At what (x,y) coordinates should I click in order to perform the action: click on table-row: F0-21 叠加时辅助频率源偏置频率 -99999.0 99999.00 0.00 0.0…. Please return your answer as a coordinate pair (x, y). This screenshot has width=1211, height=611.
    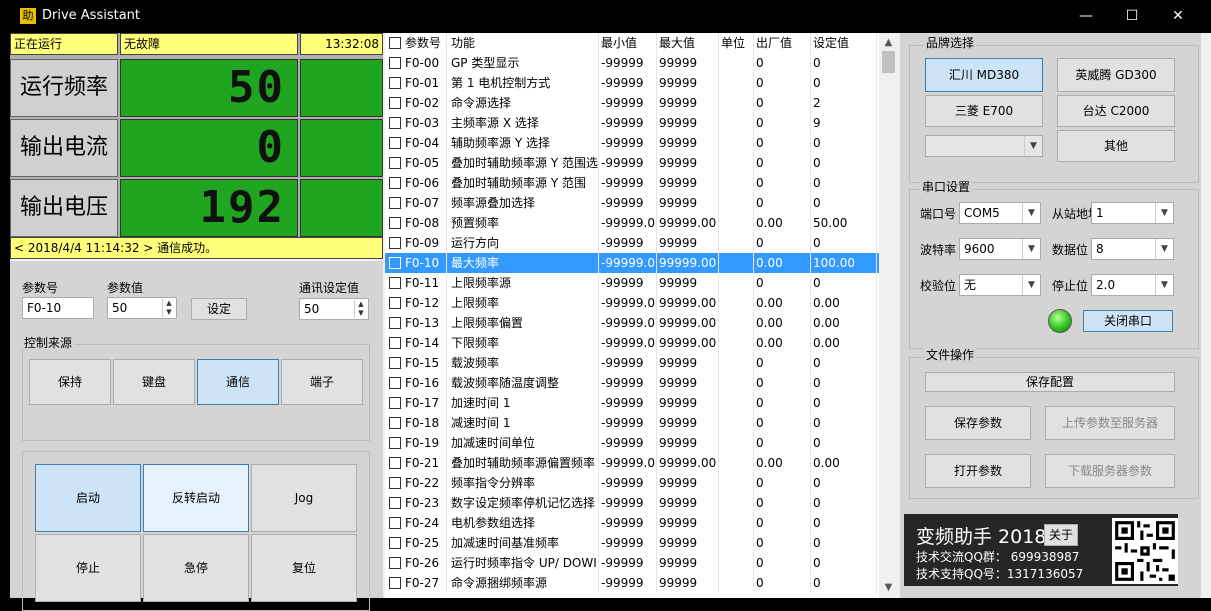
    Looking at the image, I should click on (632, 463).